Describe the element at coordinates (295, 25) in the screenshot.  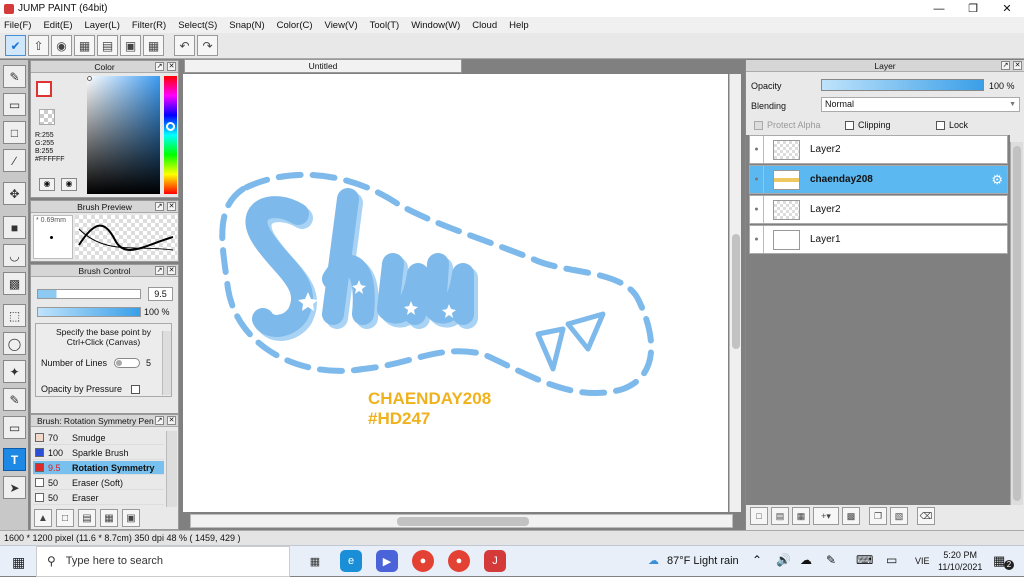
I see `menu-color: Color(C)` at that location.